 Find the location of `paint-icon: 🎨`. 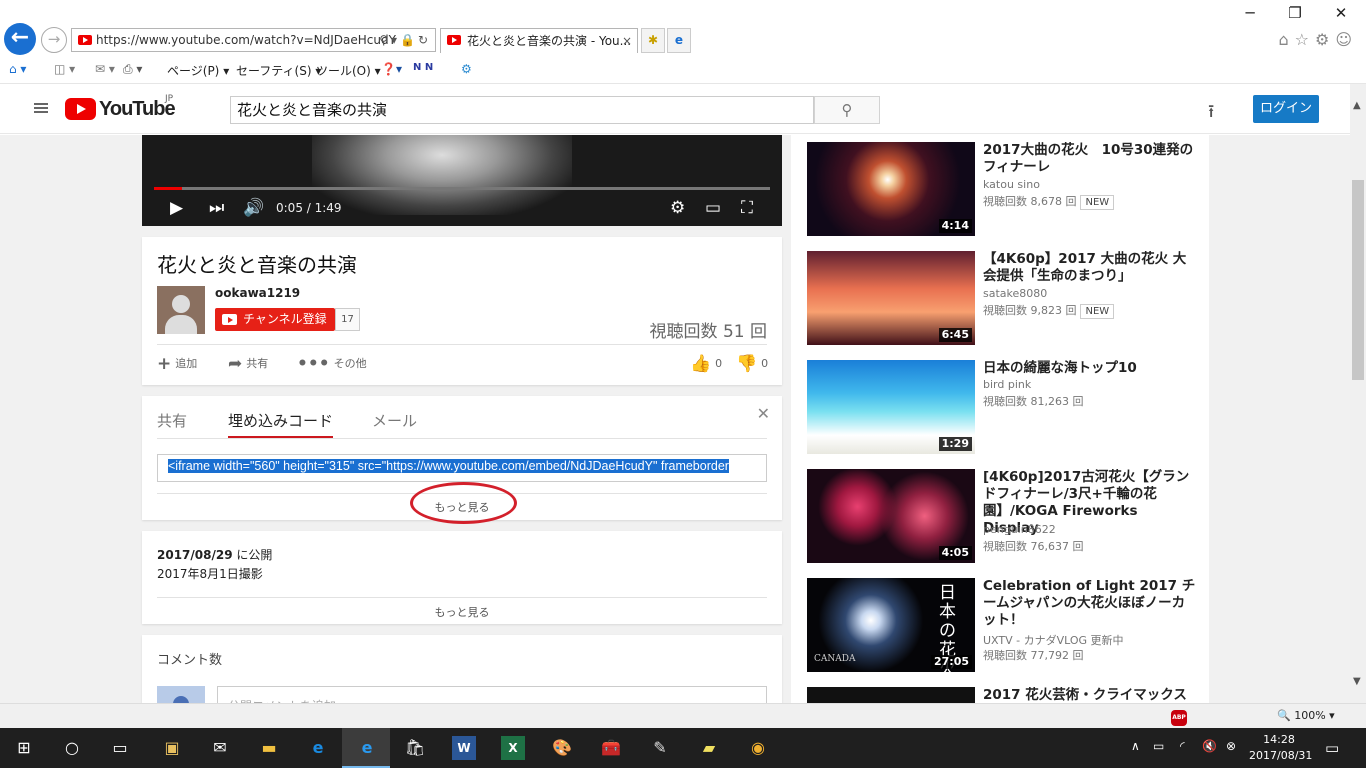

paint-icon: 🎨 is located at coordinates (562, 748).